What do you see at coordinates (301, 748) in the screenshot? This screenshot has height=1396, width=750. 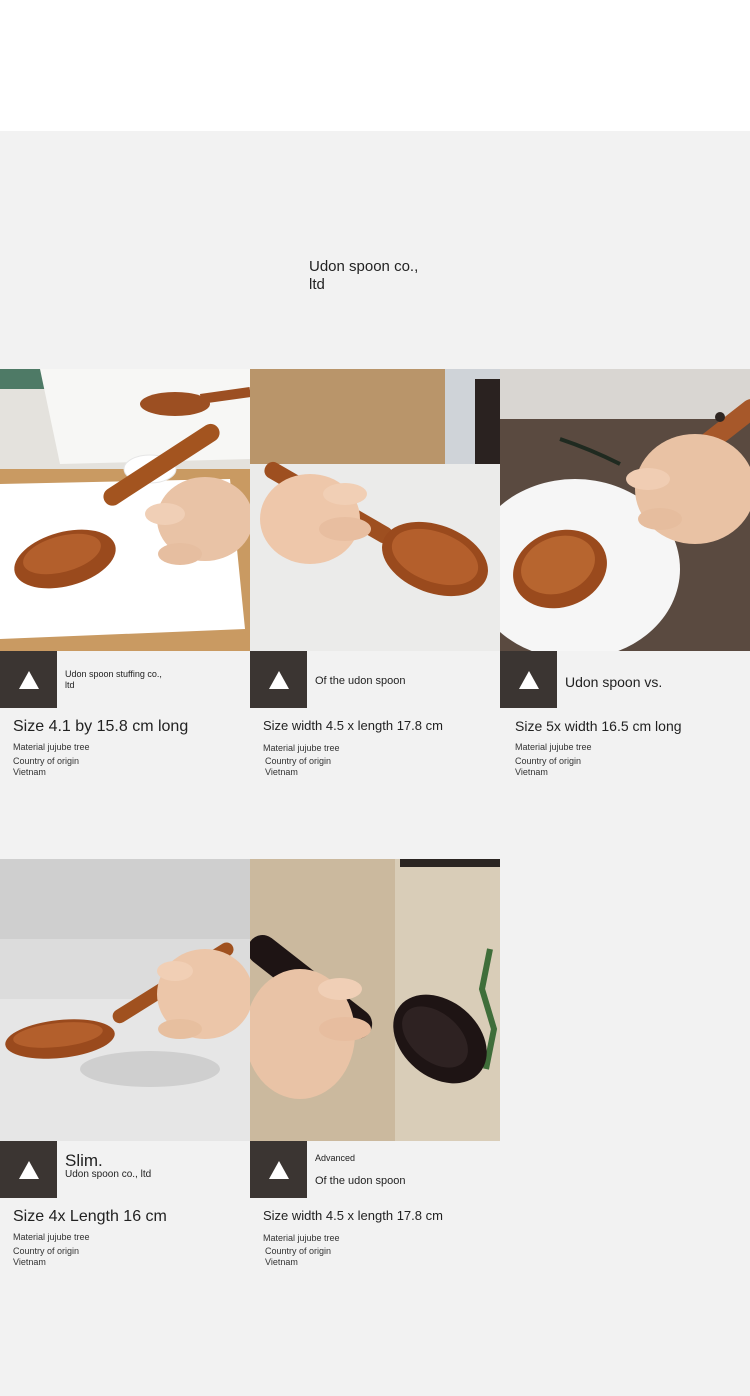 I see `product-material-2: Material jujube tree` at bounding box center [301, 748].